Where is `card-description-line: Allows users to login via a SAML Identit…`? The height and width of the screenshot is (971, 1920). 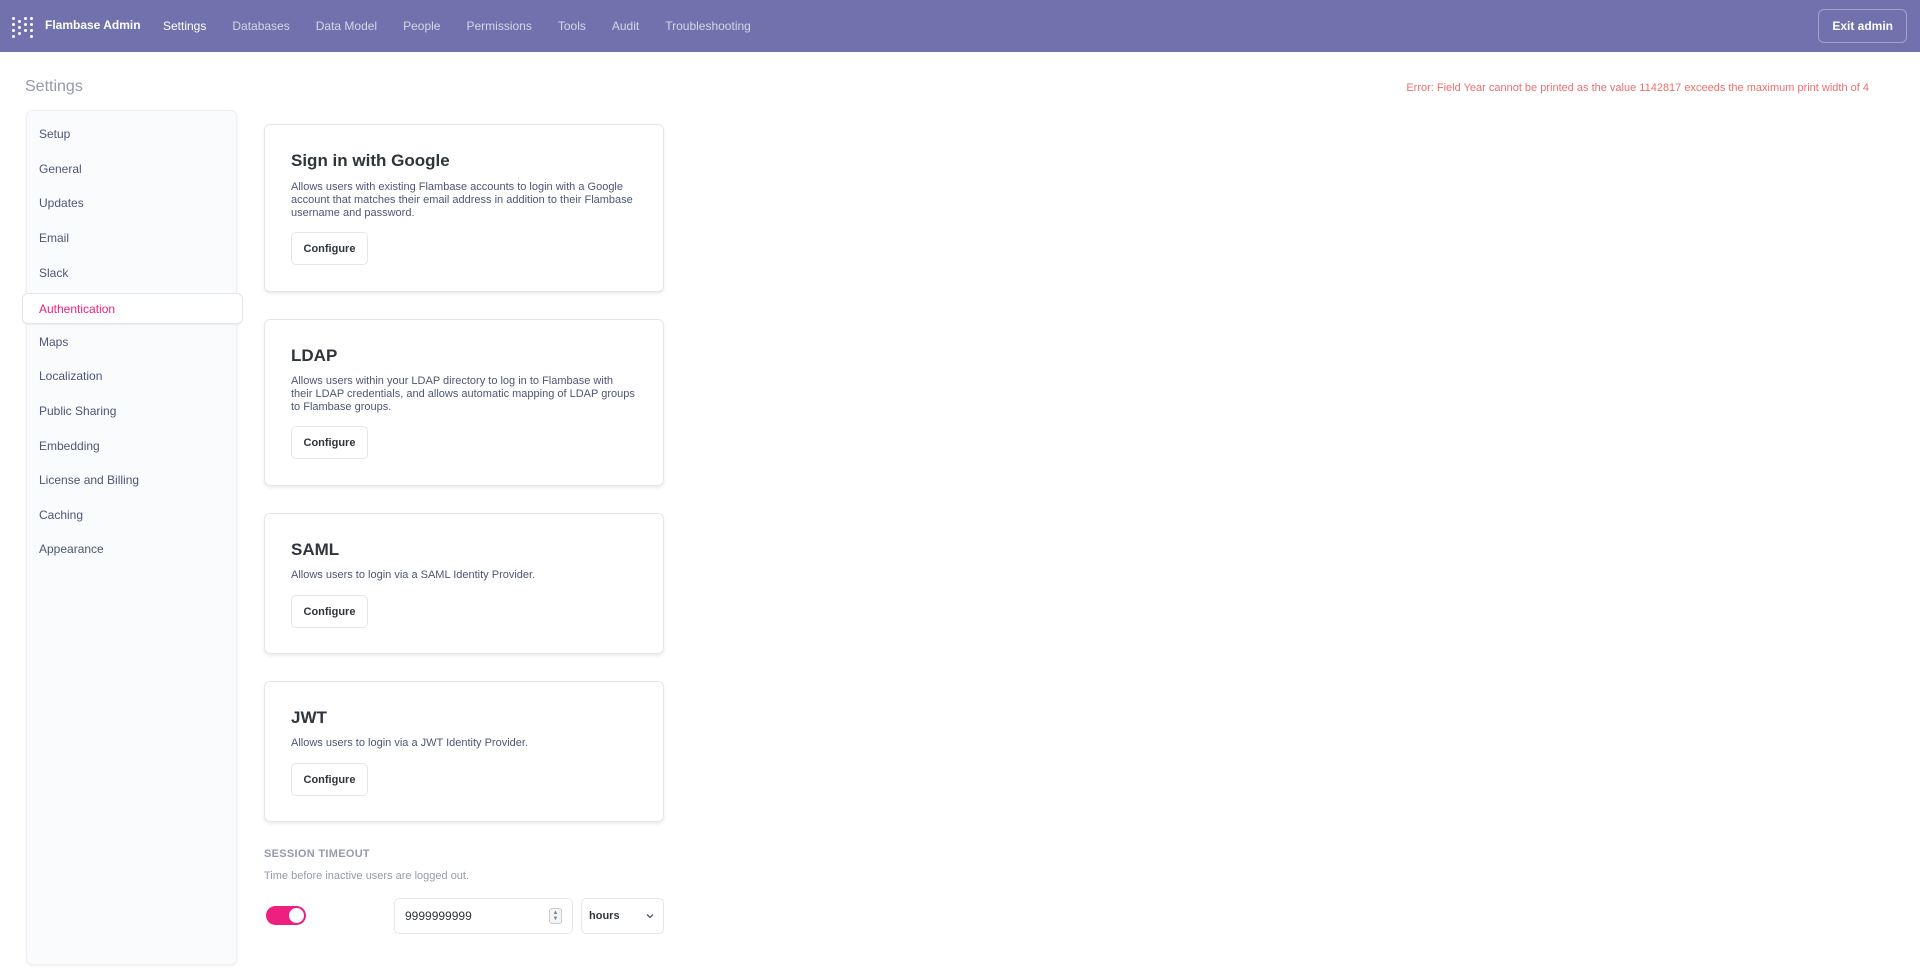
card-description-line: Allows users to login via a SAML Identit… is located at coordinates (413, 575).